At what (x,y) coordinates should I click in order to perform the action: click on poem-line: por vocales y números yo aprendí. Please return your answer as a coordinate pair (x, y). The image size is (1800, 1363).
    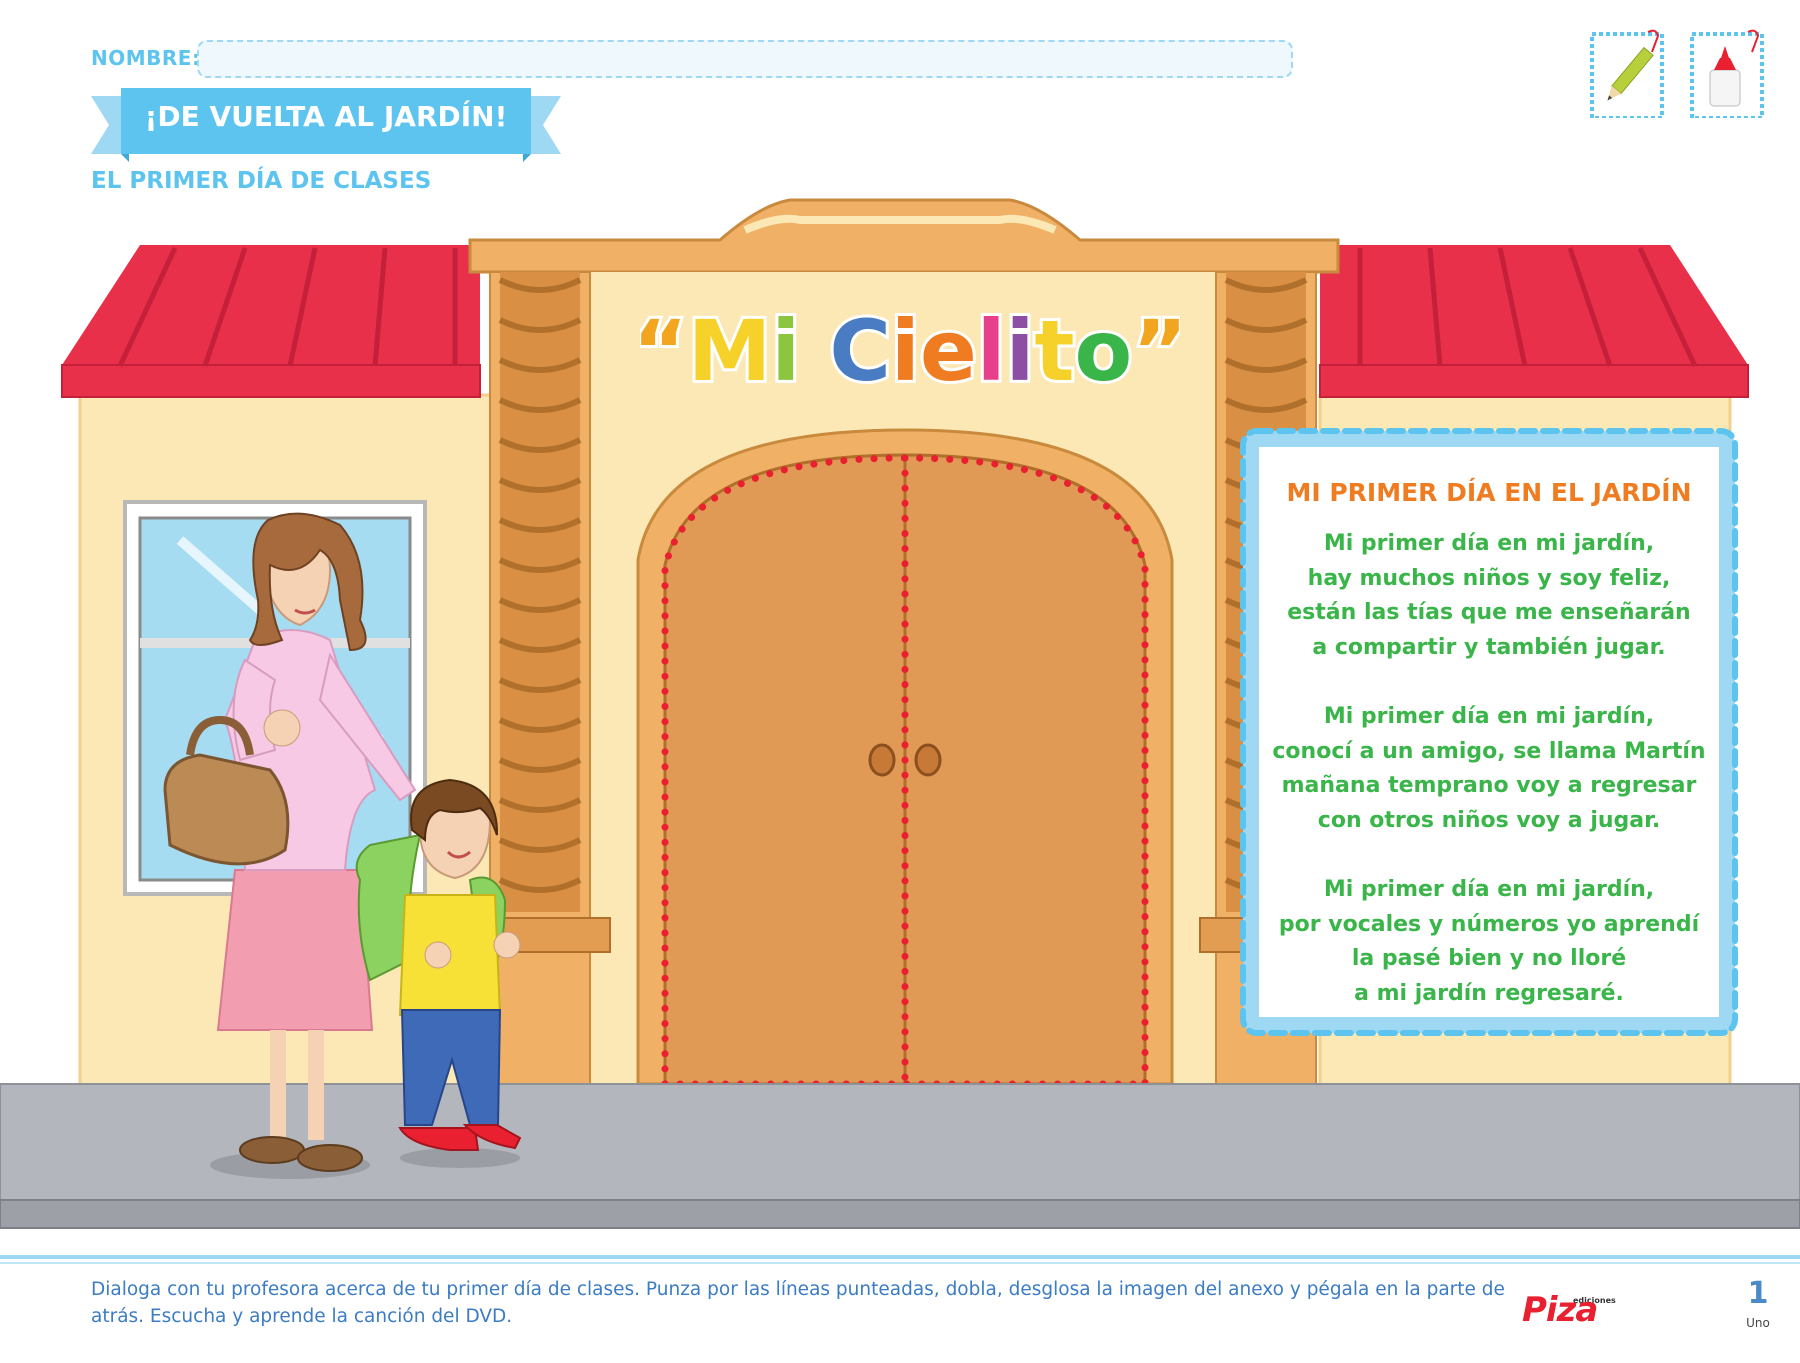
    Looking at the image, I should click on (1489, 924).